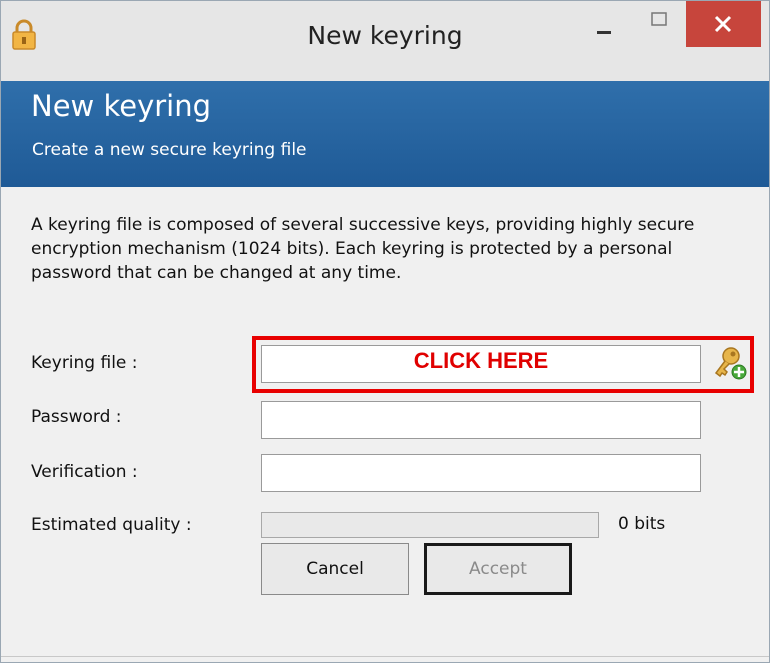 This screenshot has height=663, width=770. Describe the element at coordinates (121, 106) in the screenshot. I see `banner-title: New keyring` at that location.